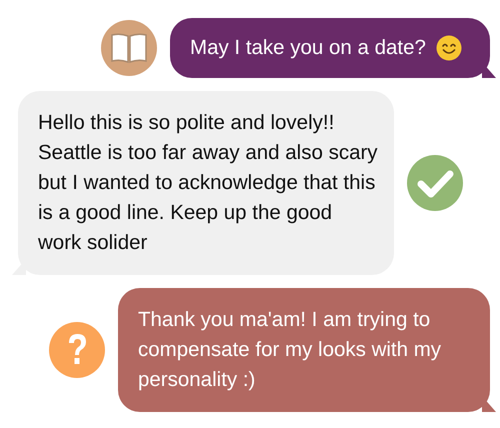 The width and height of the screenshot is (500, 428). Describe the element at coordinates (449, 48) in the screenshot. I see `smiley-icon` at that location.